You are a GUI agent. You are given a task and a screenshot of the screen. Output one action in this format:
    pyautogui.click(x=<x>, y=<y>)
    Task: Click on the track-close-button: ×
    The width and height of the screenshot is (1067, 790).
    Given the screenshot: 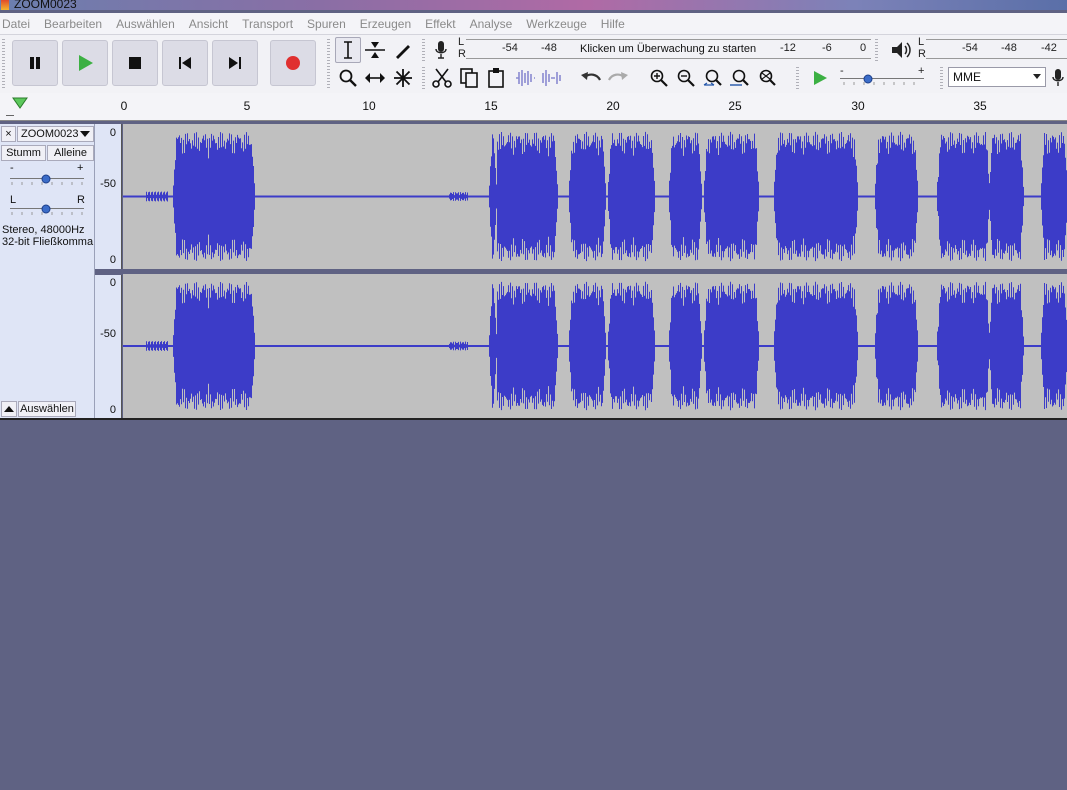 What is the action you would take?
    pyautogui.click(x=8, y=134)
    